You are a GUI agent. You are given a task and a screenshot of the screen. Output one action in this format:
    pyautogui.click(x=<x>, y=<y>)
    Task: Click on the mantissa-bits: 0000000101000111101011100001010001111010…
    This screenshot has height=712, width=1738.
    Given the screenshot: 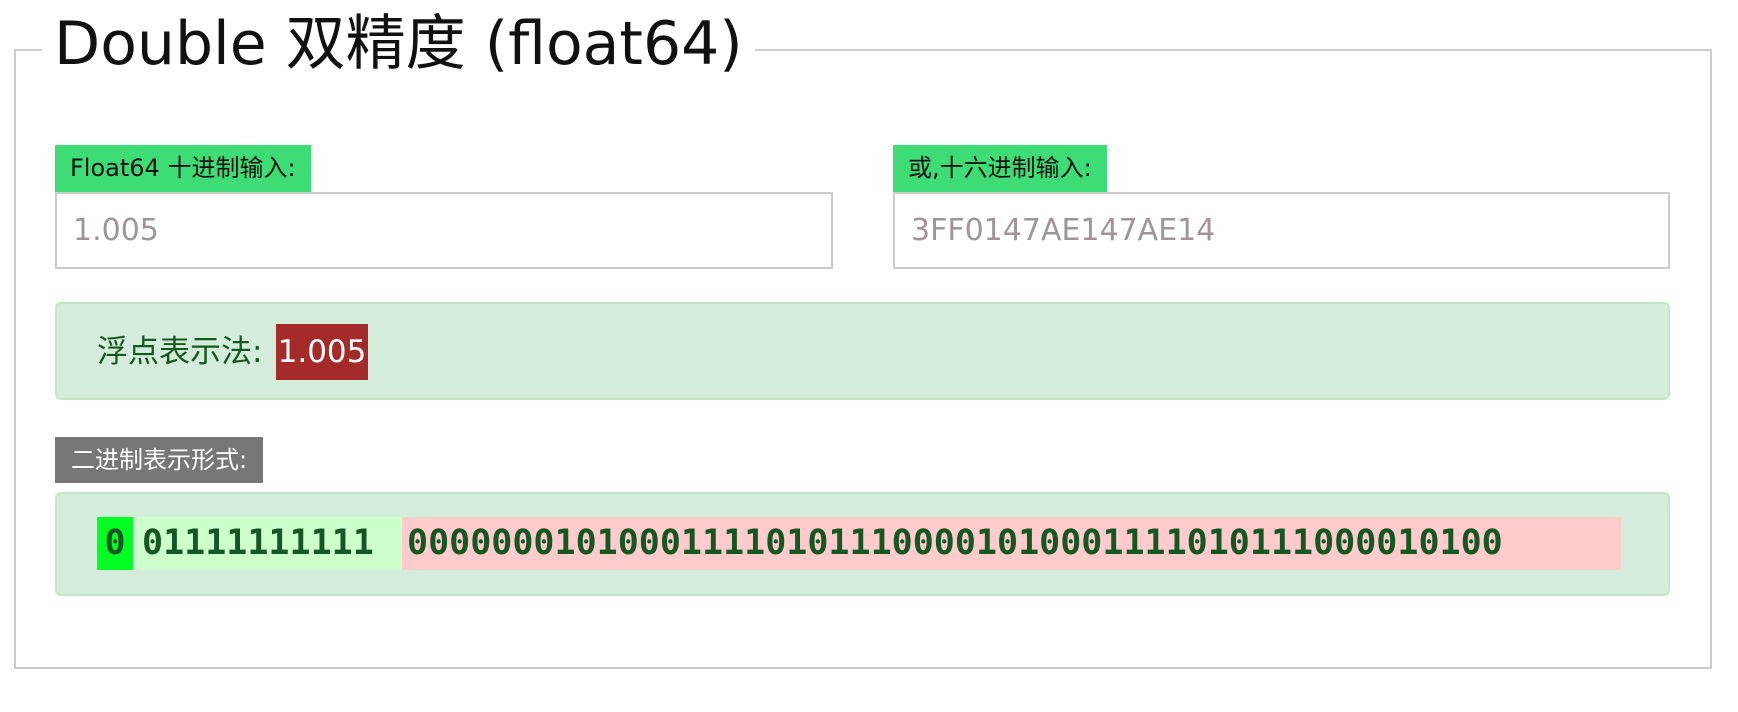 What is the action you would take?
    pyautogui.click(x=1011, y=543)
    